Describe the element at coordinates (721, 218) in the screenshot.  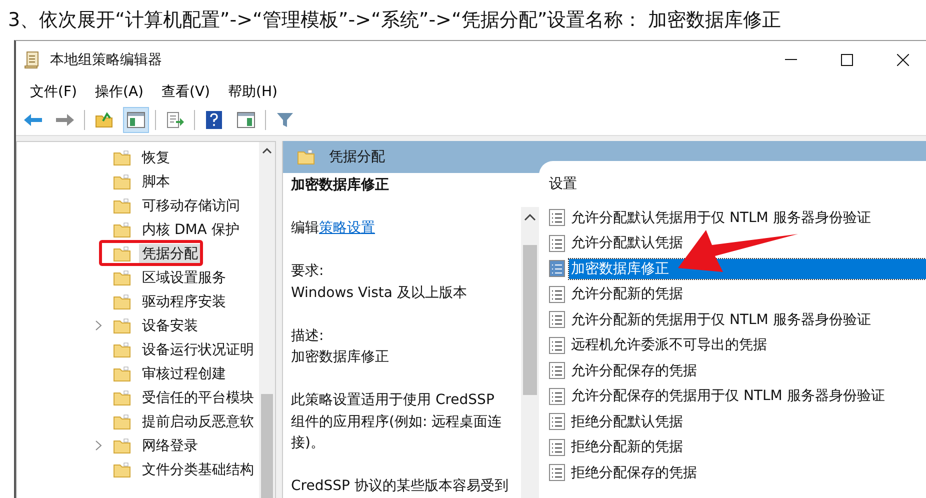
I see `setting-item: 允许分配默认凭据用于仅 NTLM 服务器身份验证` at that location.